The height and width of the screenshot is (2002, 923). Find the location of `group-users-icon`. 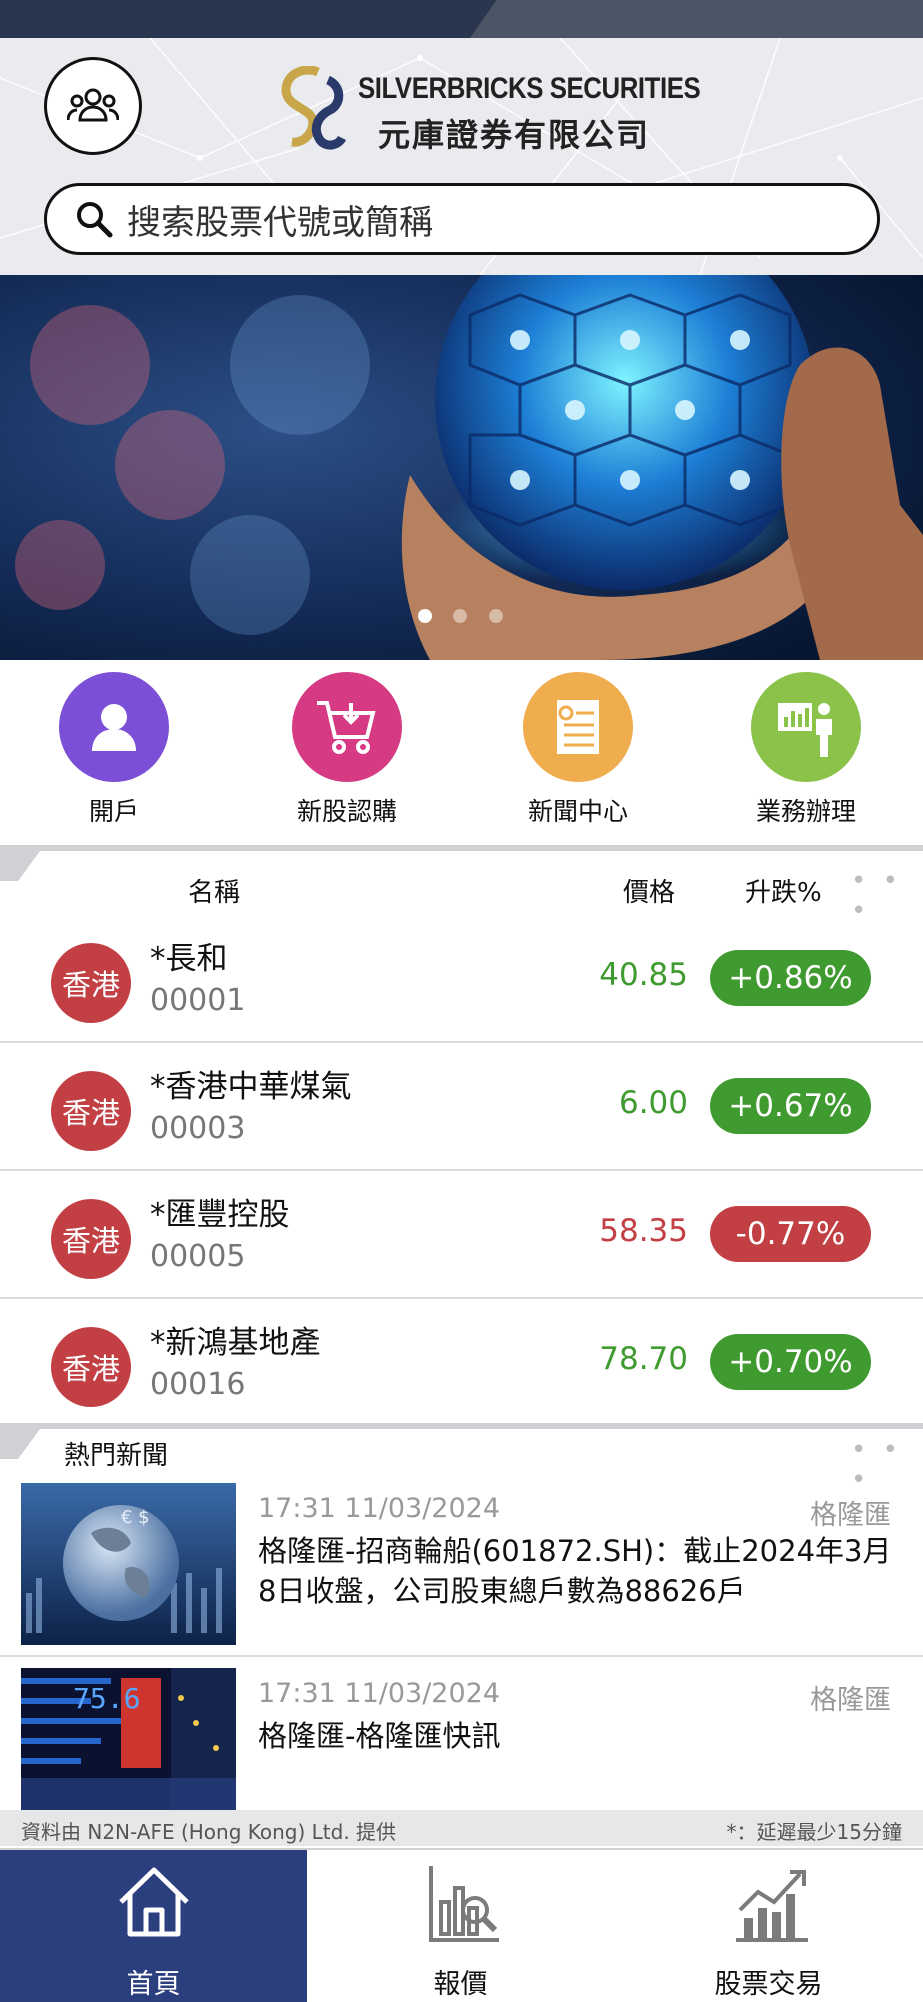

group-users-icon is located at coordinates (93, 105).